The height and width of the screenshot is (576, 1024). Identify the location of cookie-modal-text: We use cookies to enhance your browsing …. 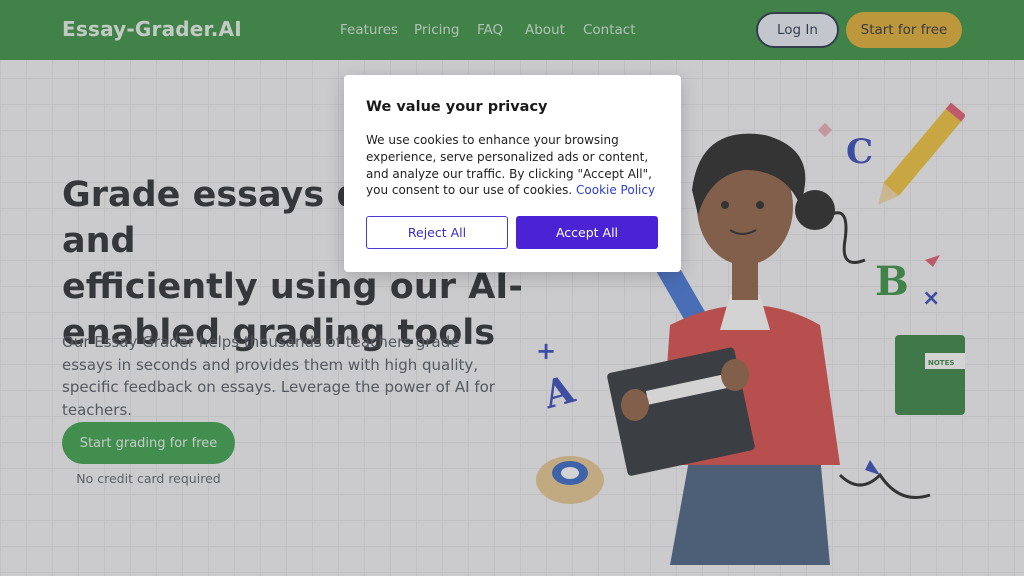
(514, 165).